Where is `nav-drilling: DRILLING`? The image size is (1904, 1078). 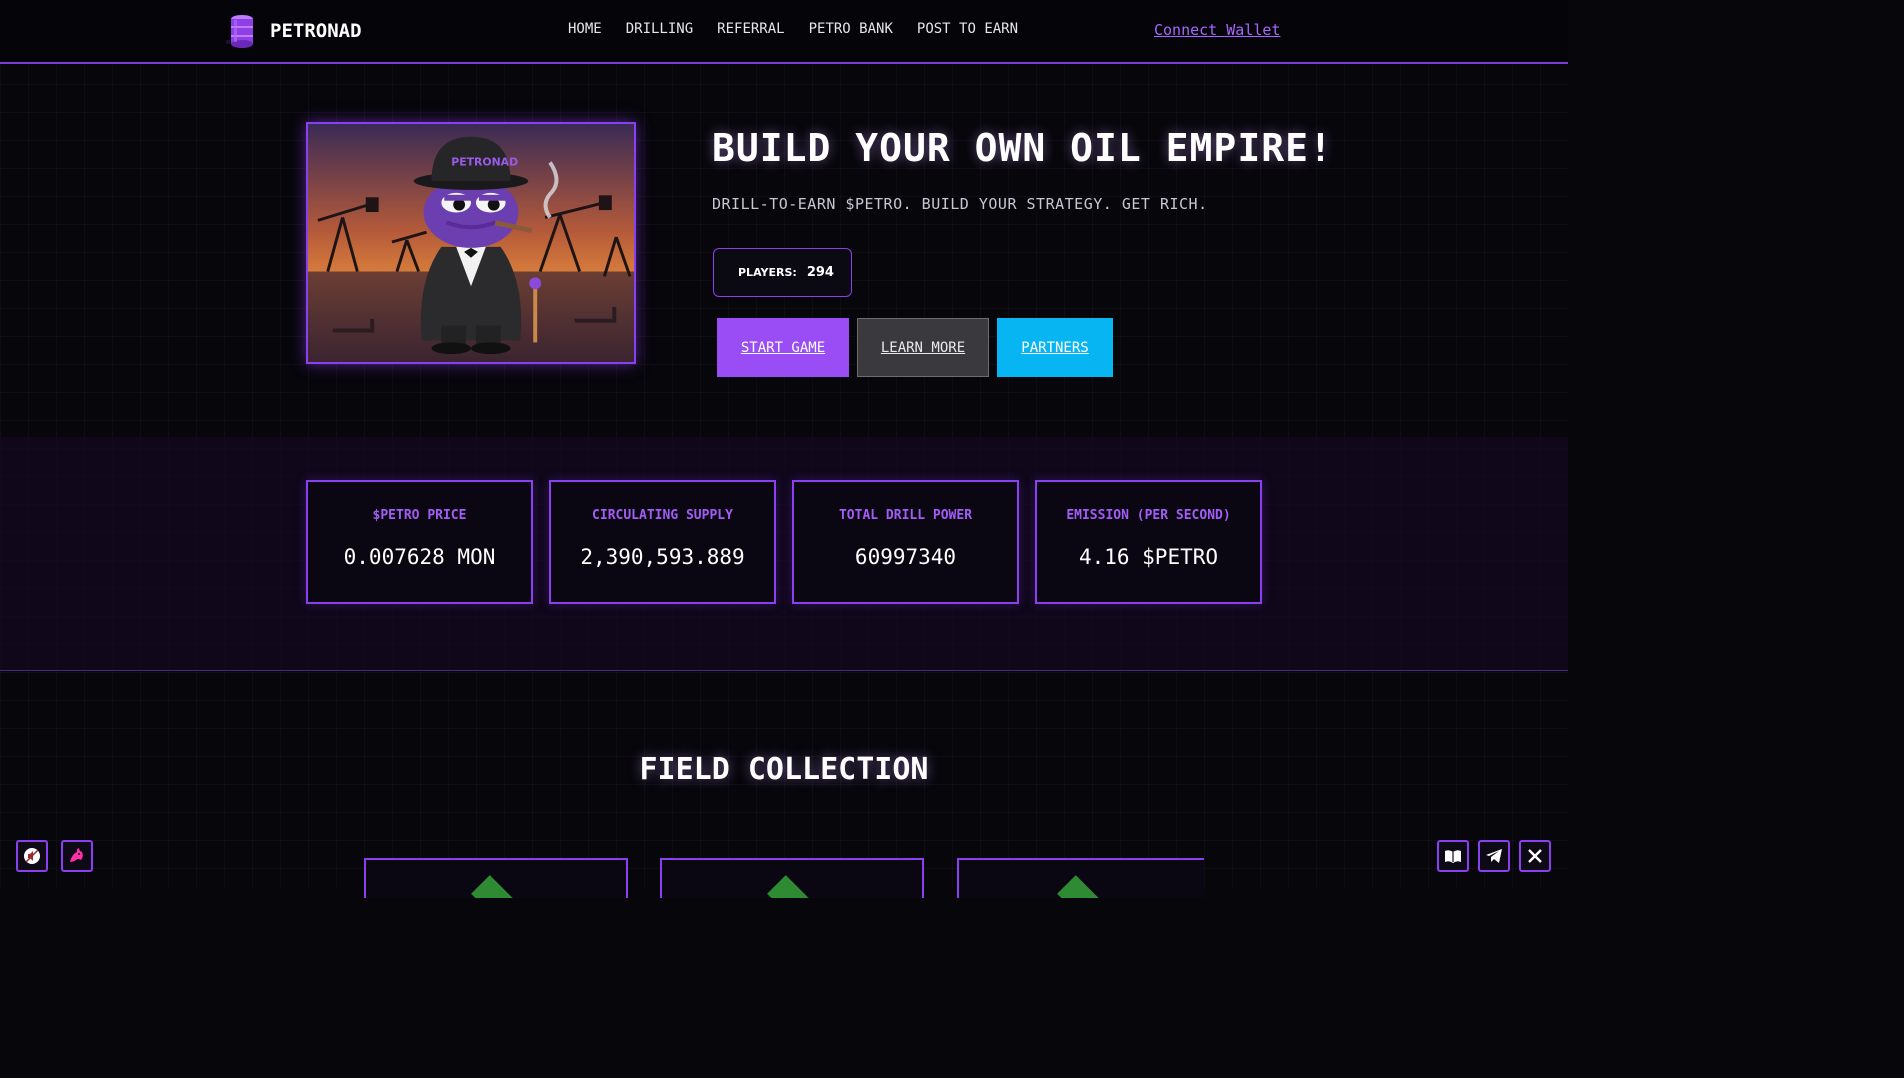 nav-drilling: DRILLING is located at coordinates (659, 29).